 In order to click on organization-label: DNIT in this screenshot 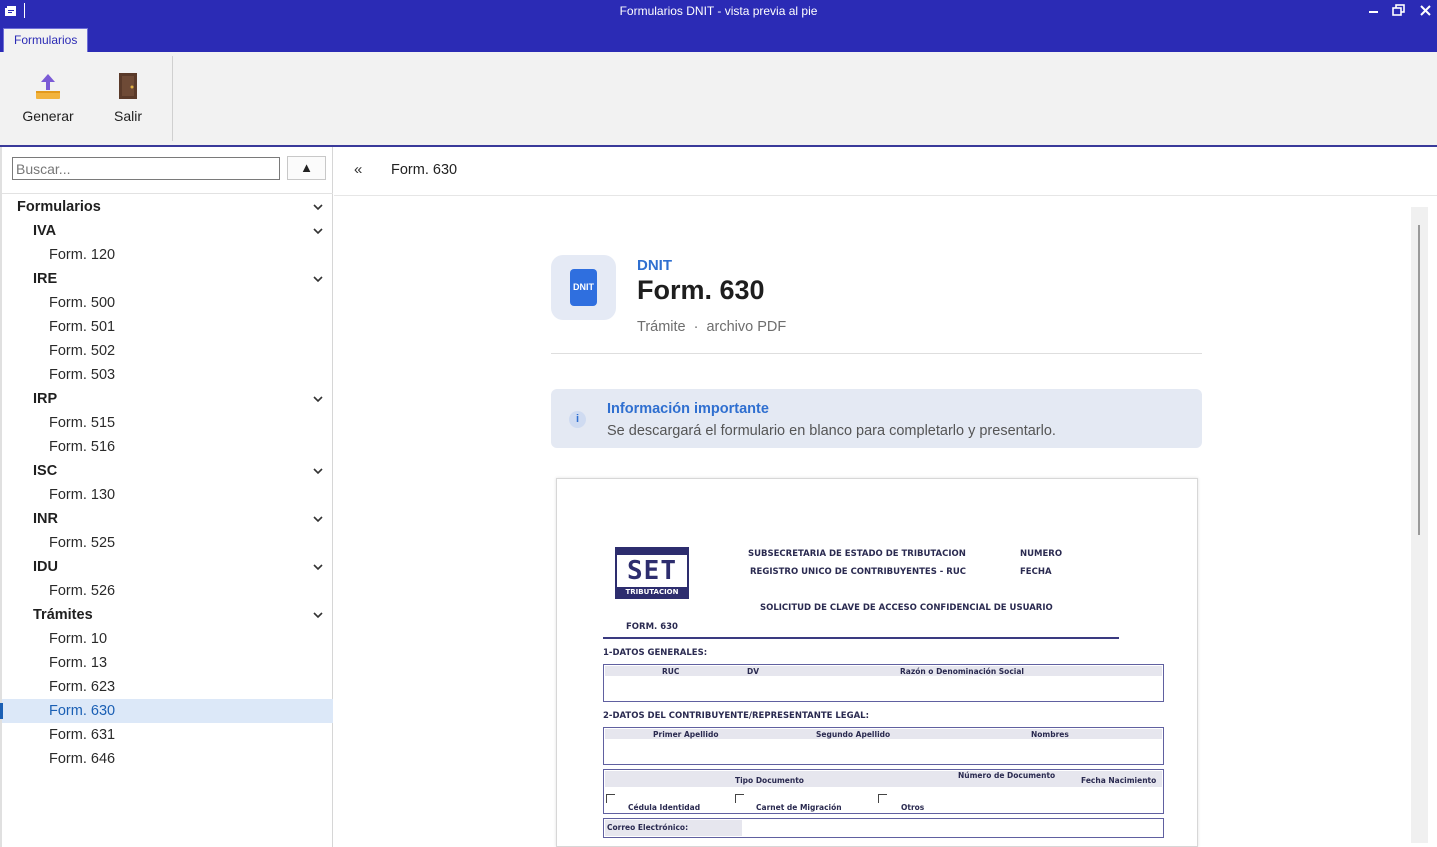, I will do `click(654, 265)`.